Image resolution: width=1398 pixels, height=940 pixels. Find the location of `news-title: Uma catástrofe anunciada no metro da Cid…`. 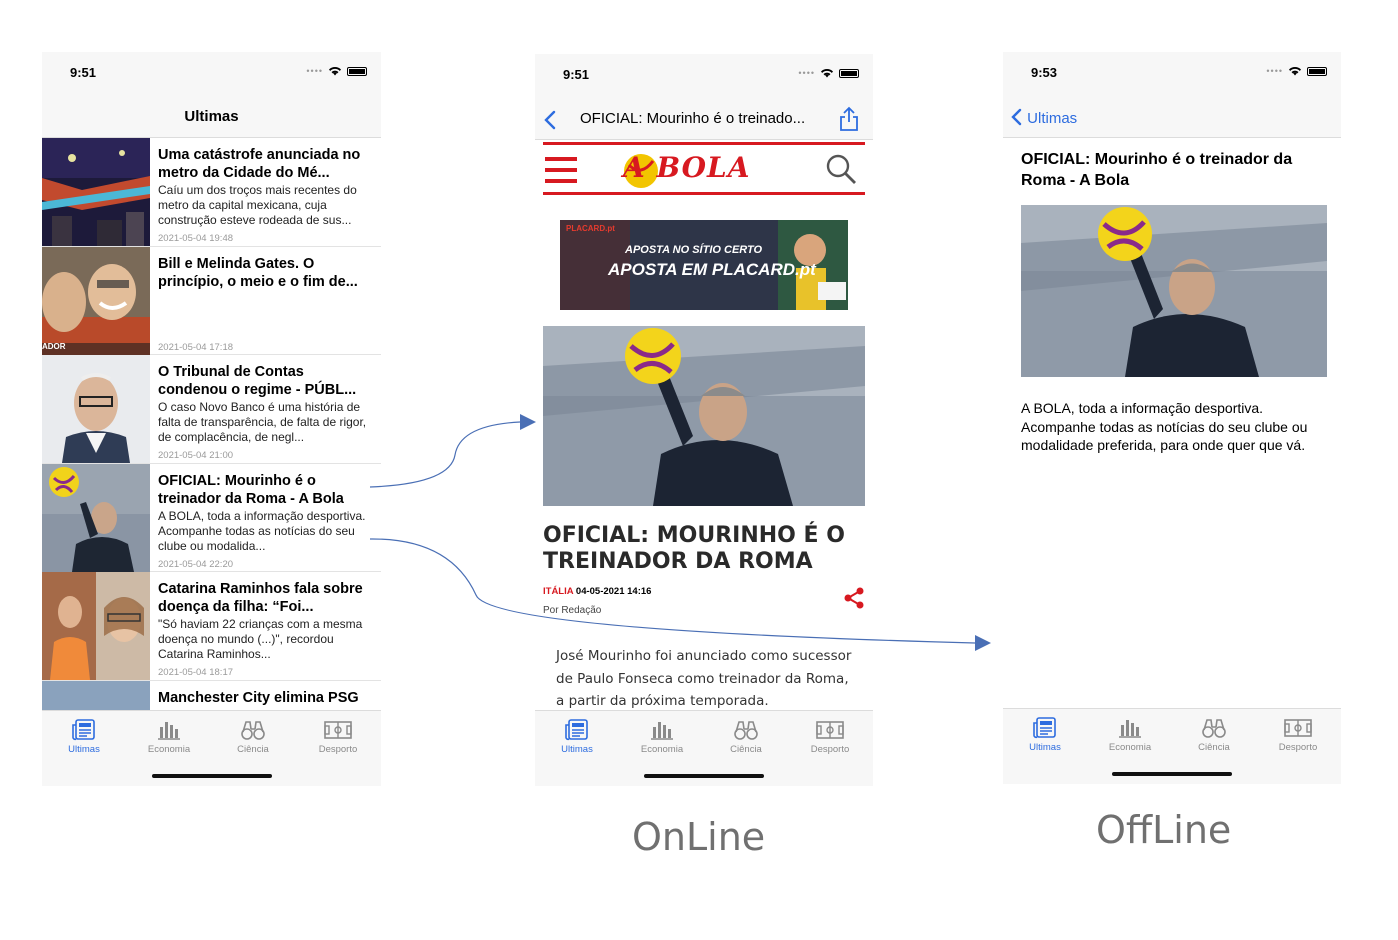

news-title: Uma catástrofe anunciada no metro da Cid… is located at coordinates (259, 164).